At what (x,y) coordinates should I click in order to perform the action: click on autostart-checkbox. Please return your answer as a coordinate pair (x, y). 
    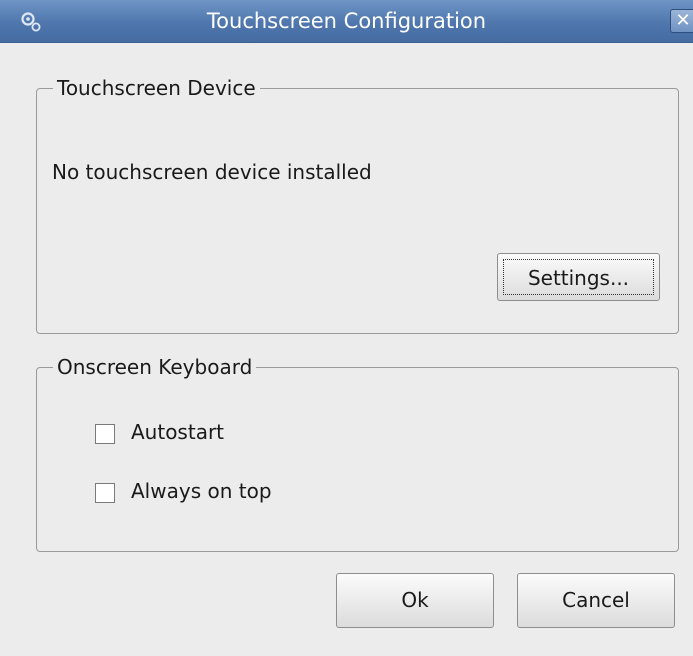
    Looking at the image, I should click on (105, 434).